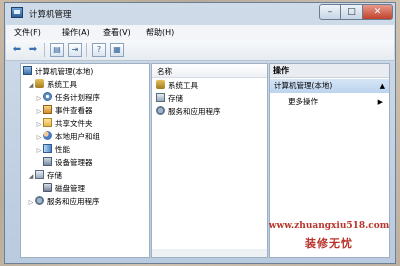  I want to click on horizontal-scrollbar, so click(209, 253).